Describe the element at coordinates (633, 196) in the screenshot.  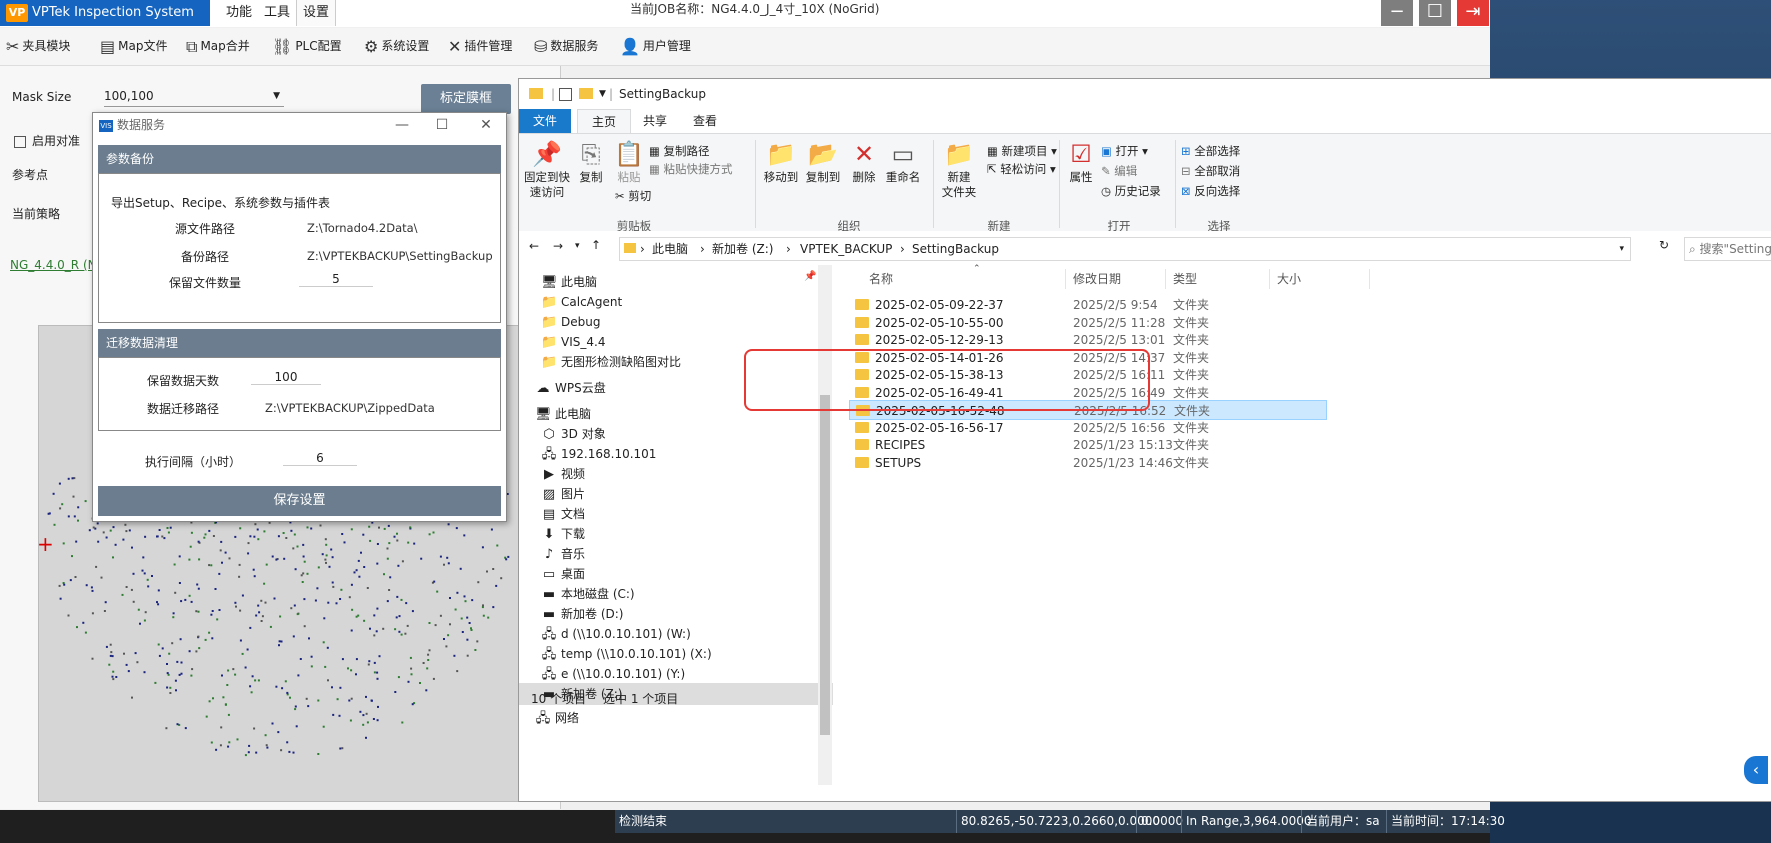
I see `cut-button: ✂ 剪切` at that location.